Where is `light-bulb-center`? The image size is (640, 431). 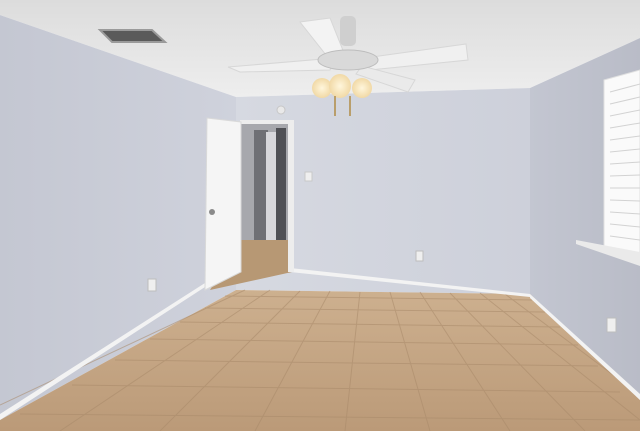 light-bulb-center is located at coordinates (340, 86).